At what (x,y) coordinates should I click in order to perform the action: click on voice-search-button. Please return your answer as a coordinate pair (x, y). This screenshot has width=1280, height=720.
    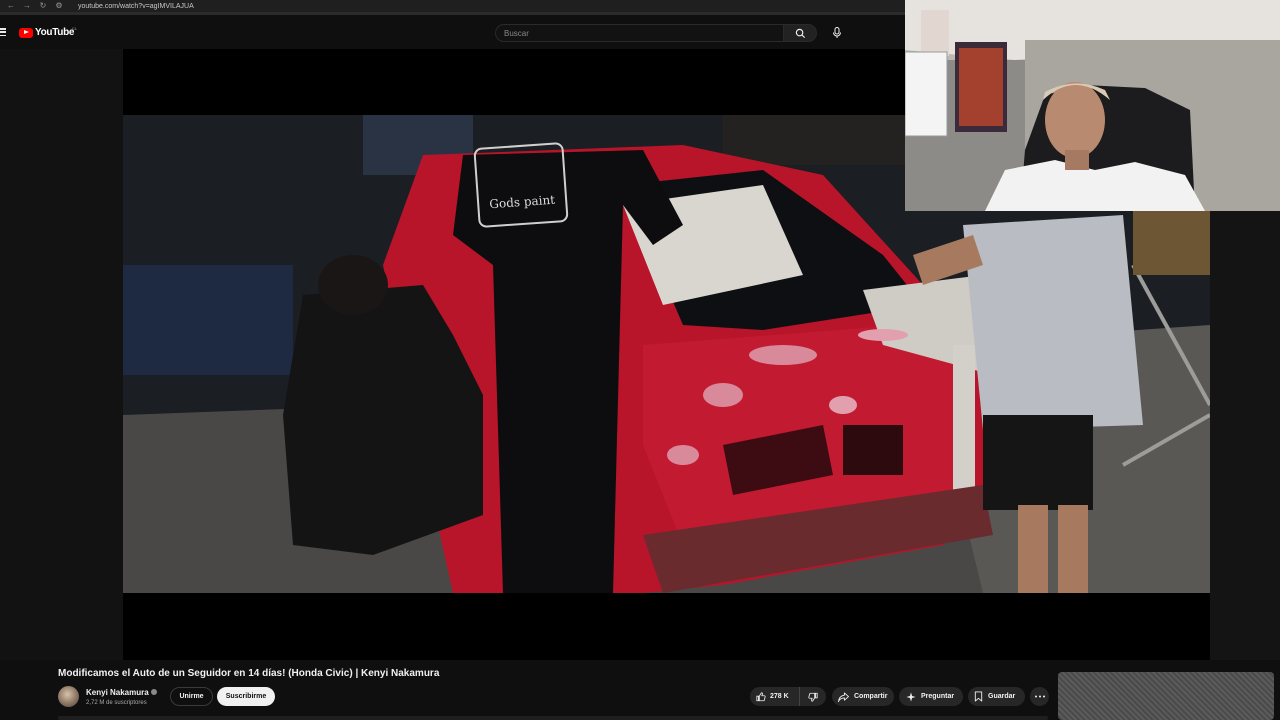
    Looking at the image, I should click on (837, 33).